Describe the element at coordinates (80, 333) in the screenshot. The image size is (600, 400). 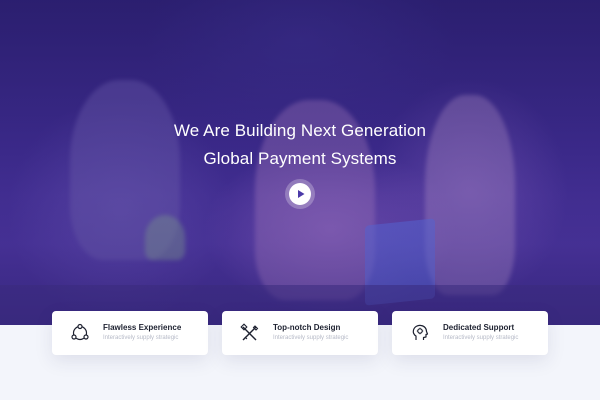
I see `users-network-icon` at that location.